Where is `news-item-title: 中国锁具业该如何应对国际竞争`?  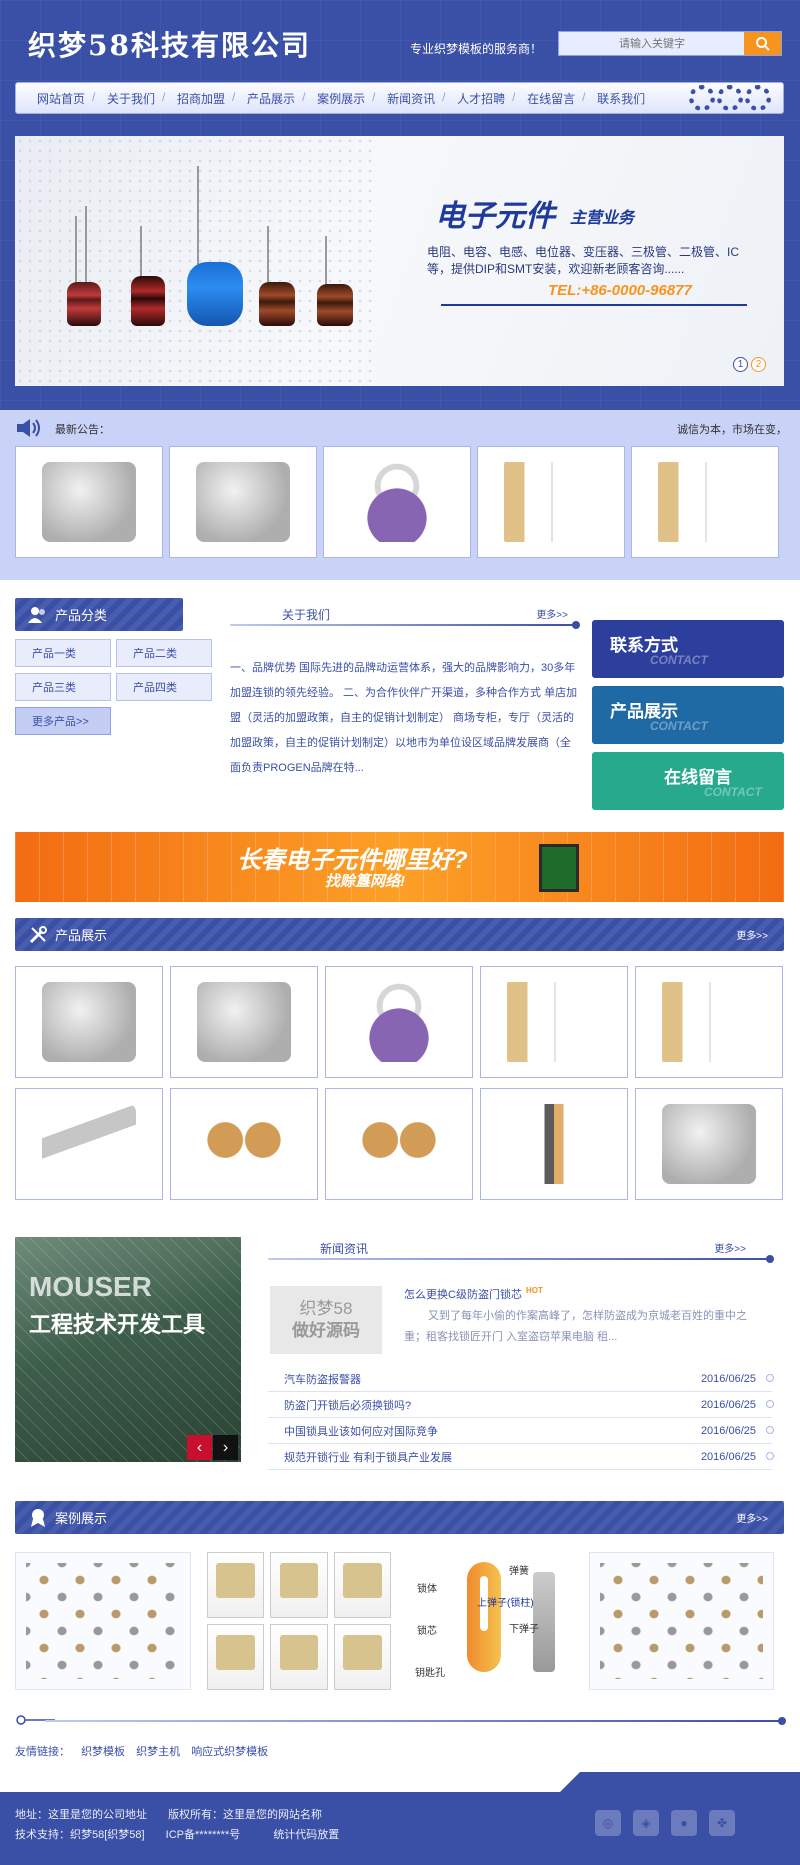
news-item-title: 中国锁具业该如何应对国际竞争 is located at coordinates (361, 1431).